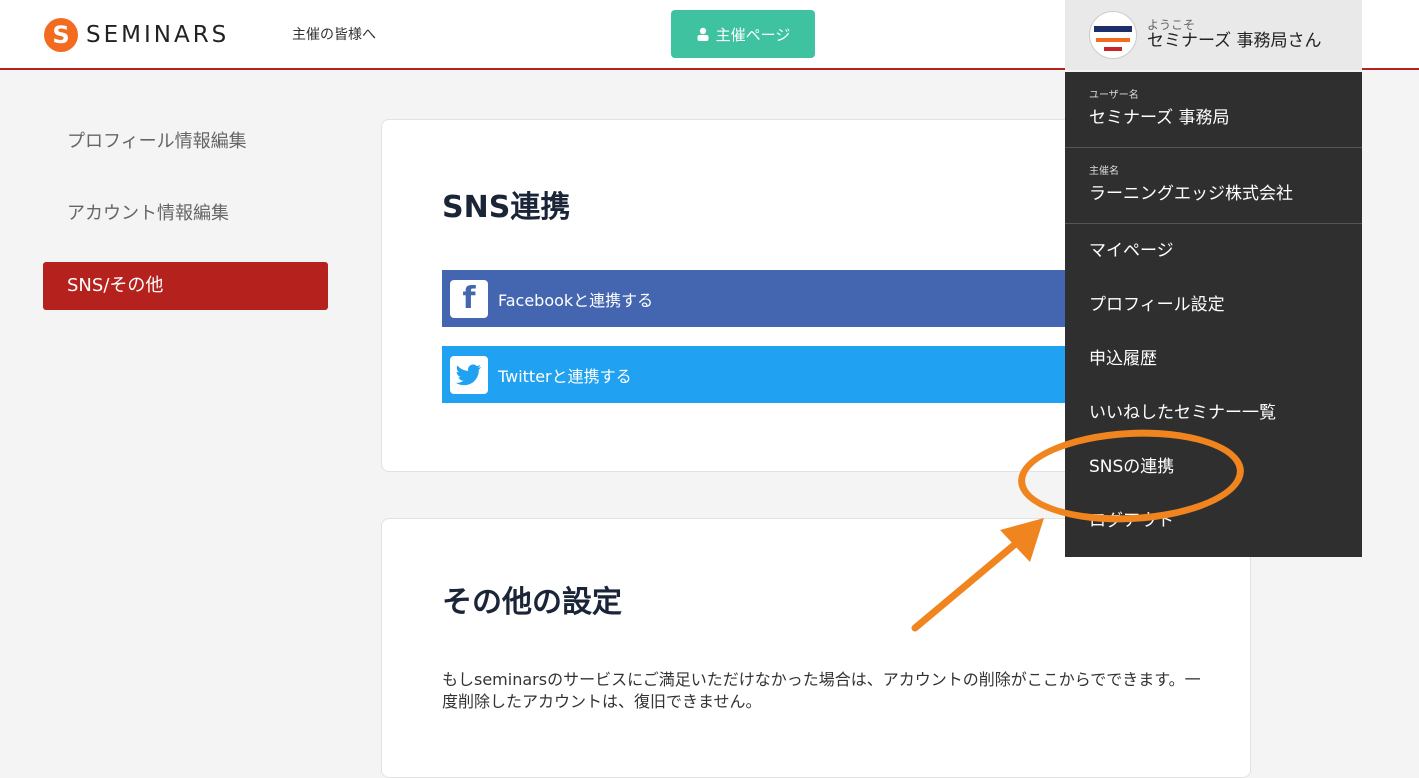 The image size is (1419, 778). I want to click on logo-text: SEMINARS, so click(158, 35).